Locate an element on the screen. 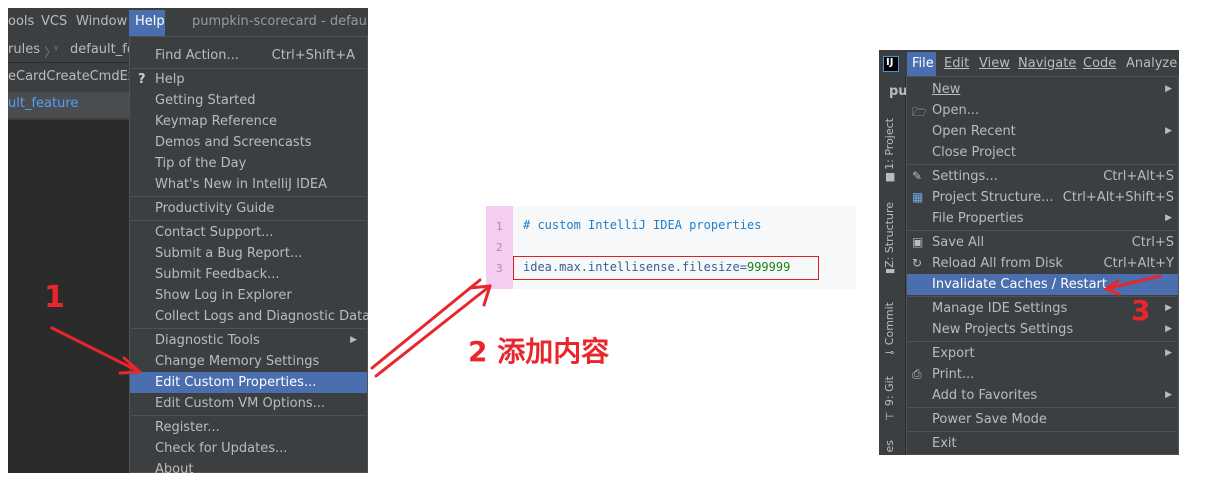 This screenshot has height=490, width=1216. arrow-step1 is located at coordinates (96, 350).